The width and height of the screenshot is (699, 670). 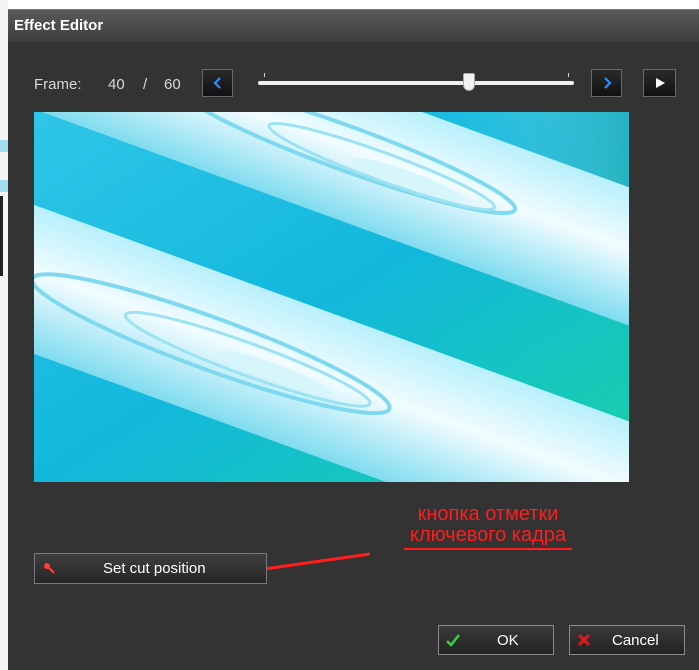 I want to click on chevron-left-icon, so click(x=216, y=83).